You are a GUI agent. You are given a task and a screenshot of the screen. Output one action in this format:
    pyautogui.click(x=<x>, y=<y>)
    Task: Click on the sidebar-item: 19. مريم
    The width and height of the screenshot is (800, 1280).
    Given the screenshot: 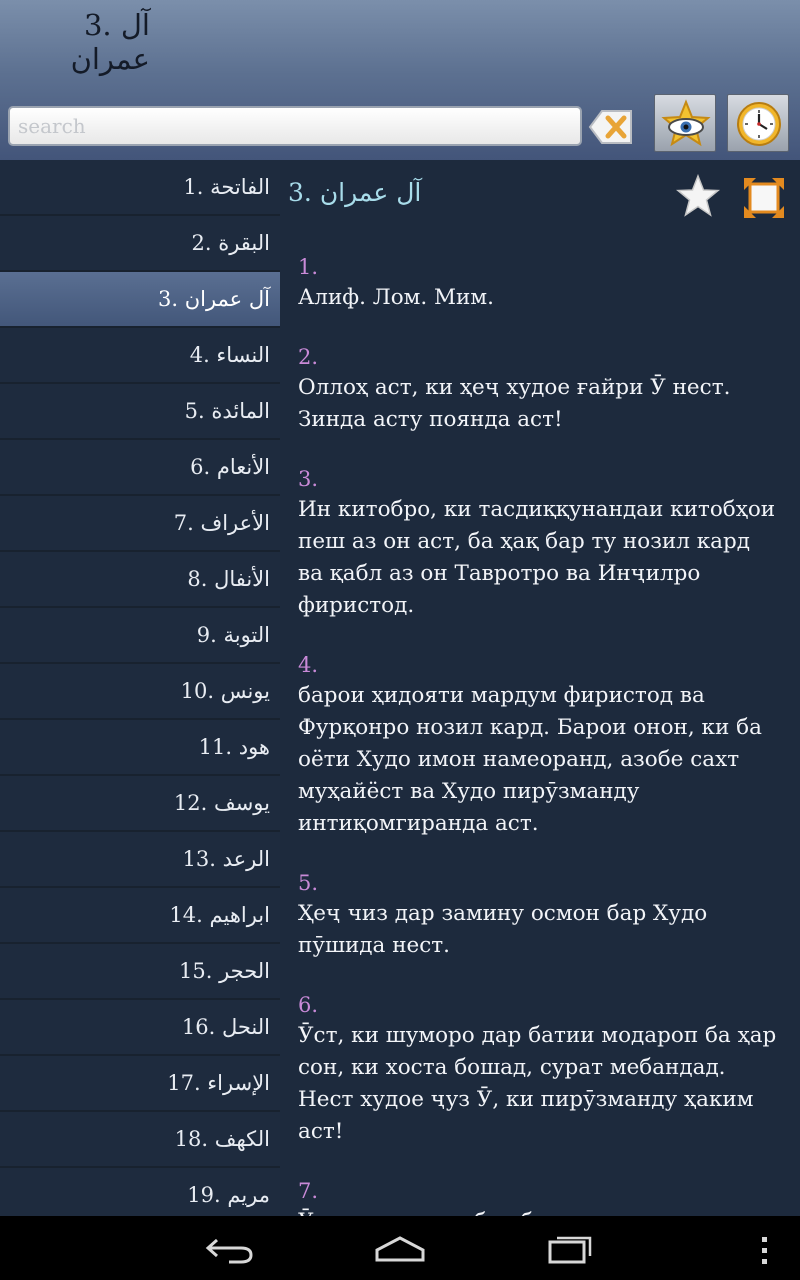 What is the action you would take?
    pyautogui.click(x=140, y=1192)
    